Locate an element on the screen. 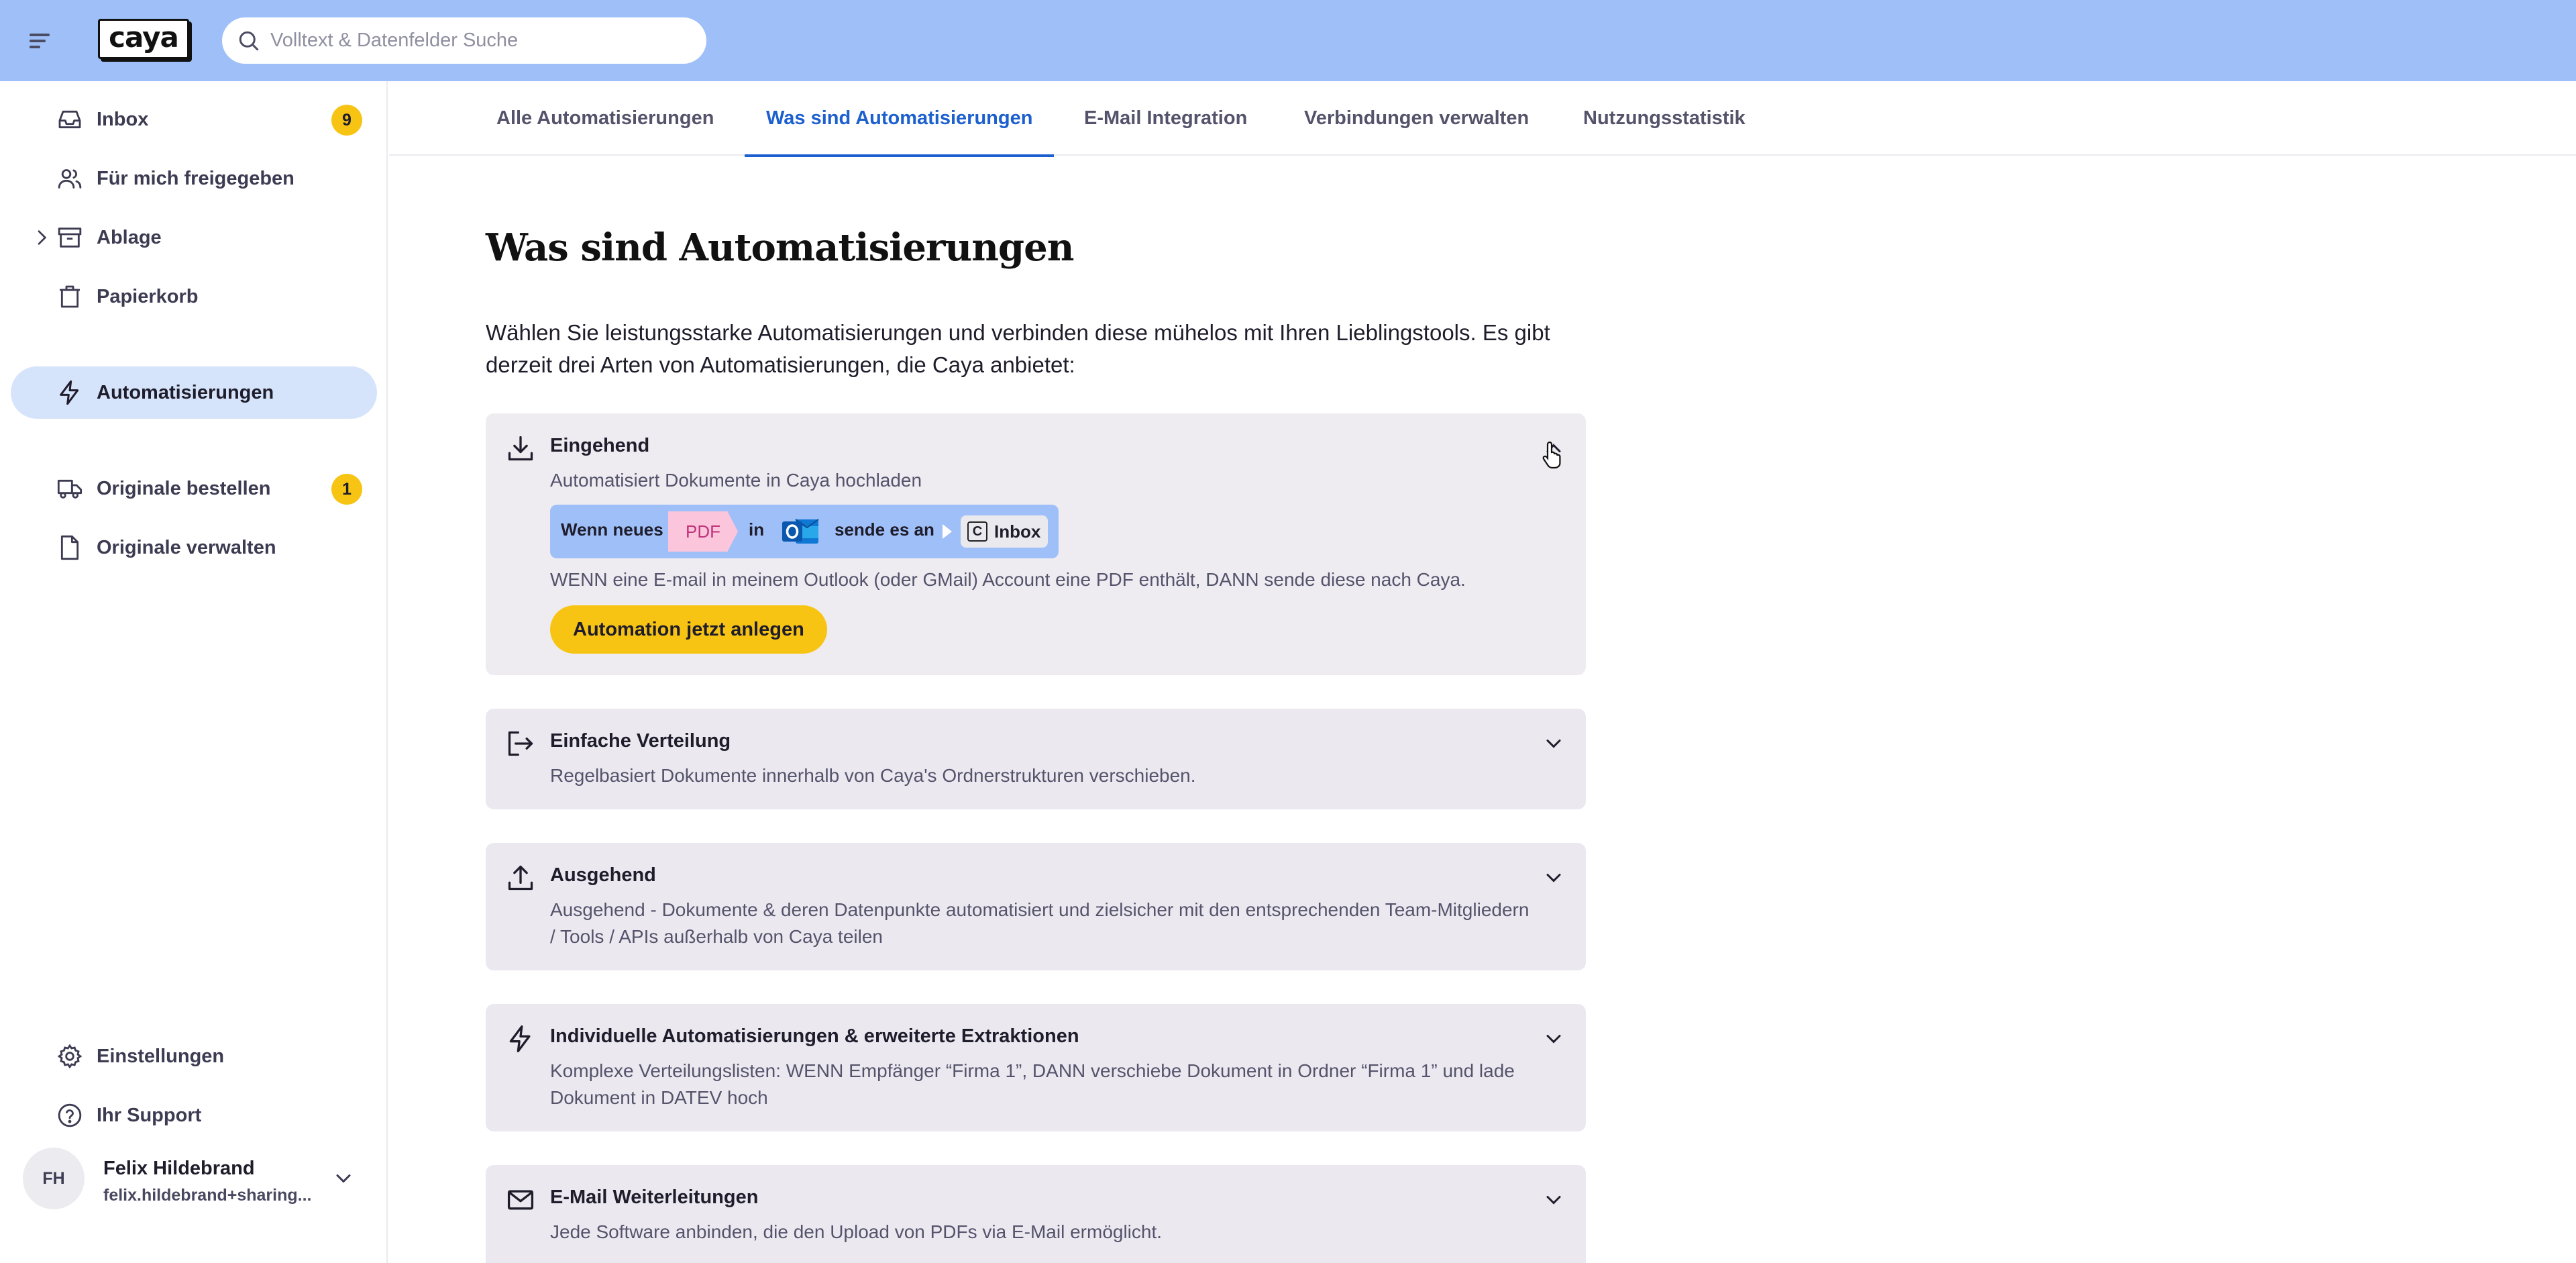  sidebar-item-settings: Einstellungen is located at coordinates (194, 1056).